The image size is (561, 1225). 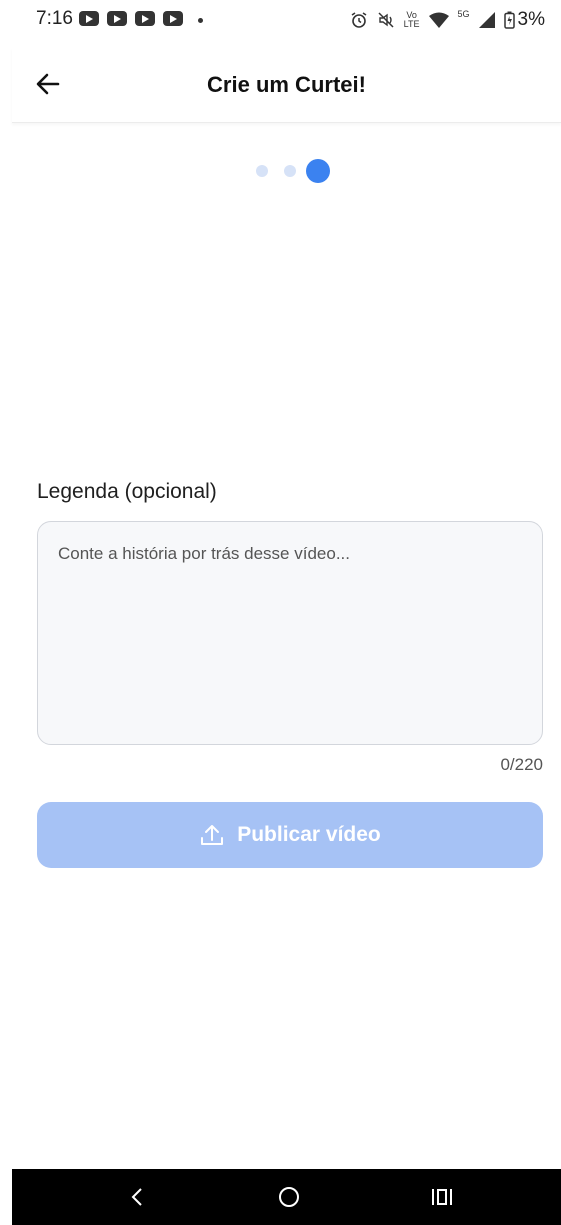 I want to click on publish-video-button: Publicar vídeo, so click(x=290, y=835).